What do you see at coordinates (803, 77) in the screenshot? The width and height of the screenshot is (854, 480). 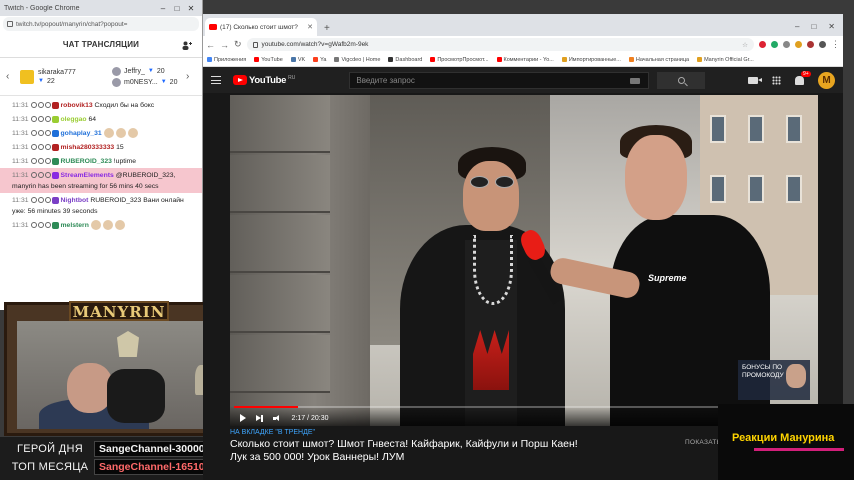 I see `notifications-bell-icon: 9+` at bounding box center [803, 77].